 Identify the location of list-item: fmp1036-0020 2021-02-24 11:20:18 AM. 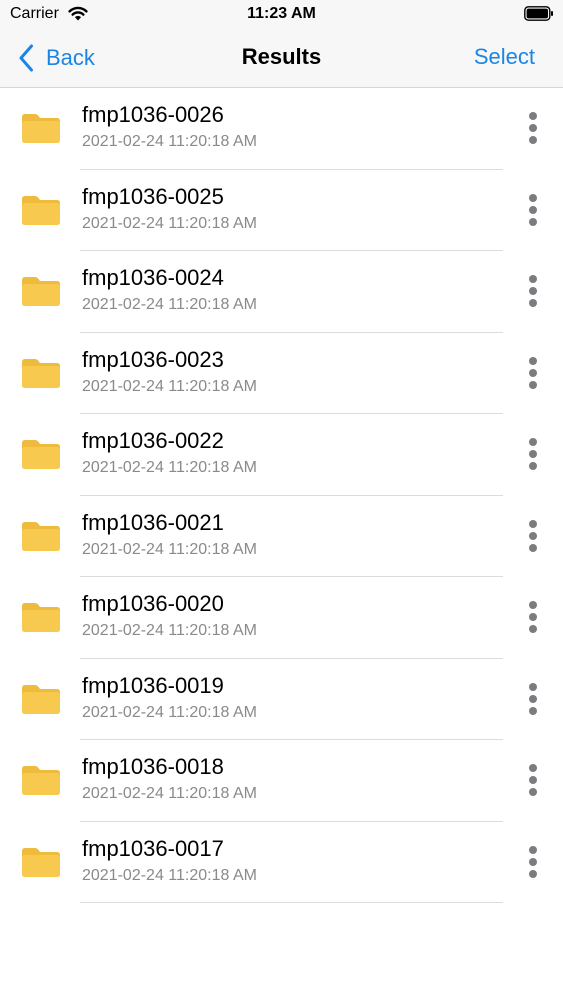
(281, 618).